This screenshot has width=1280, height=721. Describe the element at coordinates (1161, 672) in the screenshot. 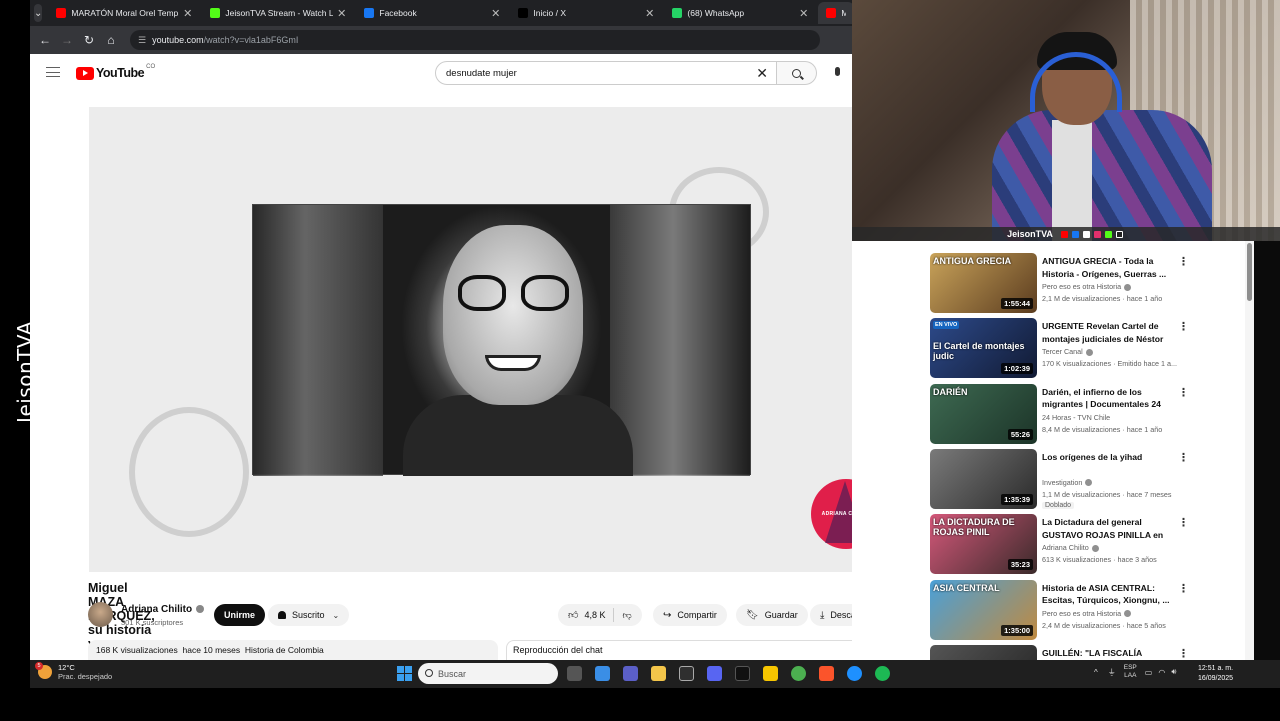

I see `wifi-icon: ◠` at that location.